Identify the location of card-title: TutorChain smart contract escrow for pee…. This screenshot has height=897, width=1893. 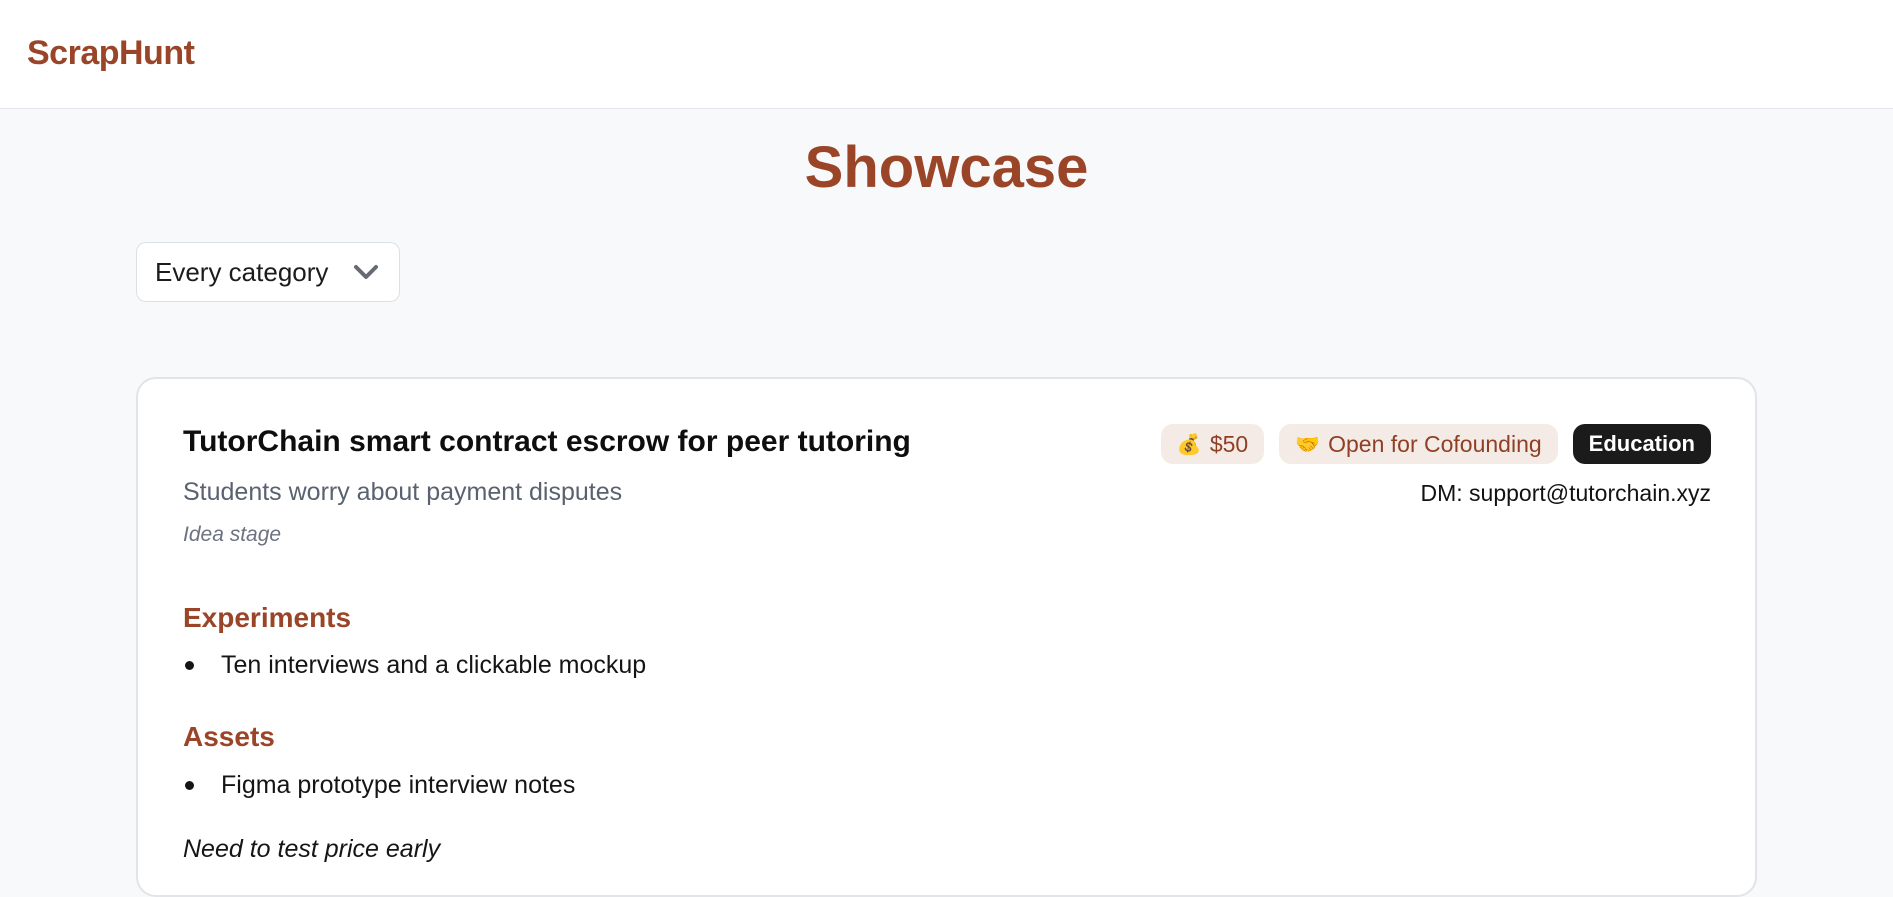
(547, 442).